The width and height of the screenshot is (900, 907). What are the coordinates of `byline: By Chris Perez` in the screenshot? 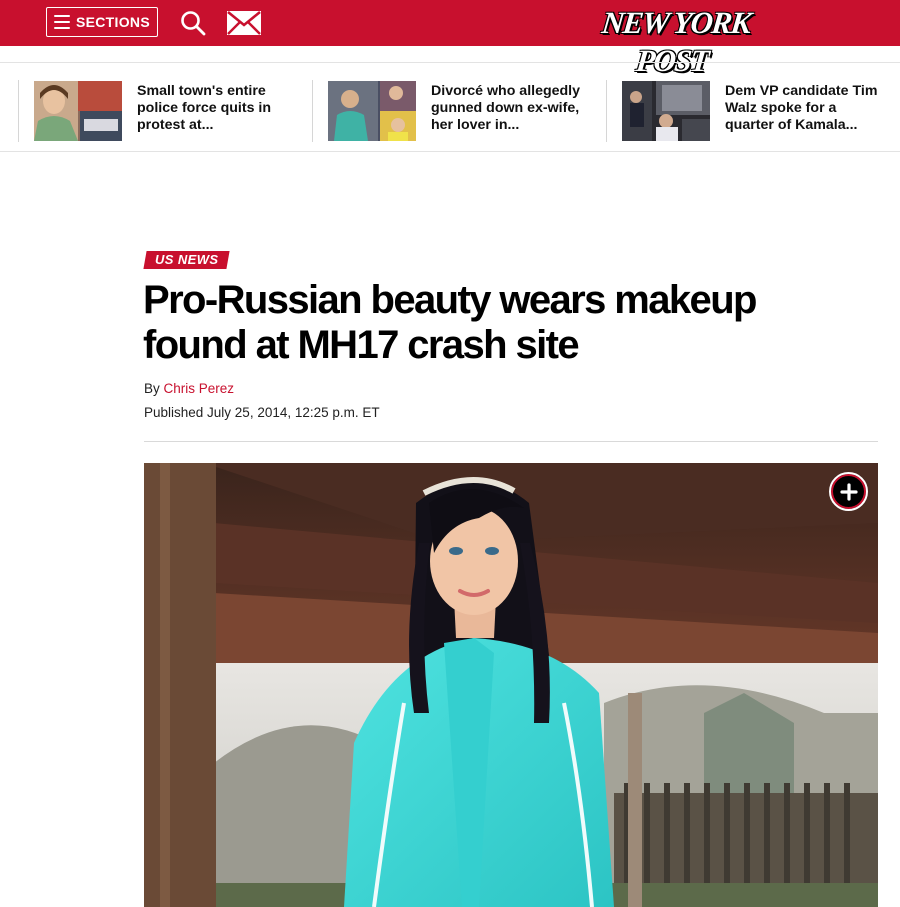 It's located at (189, 388).